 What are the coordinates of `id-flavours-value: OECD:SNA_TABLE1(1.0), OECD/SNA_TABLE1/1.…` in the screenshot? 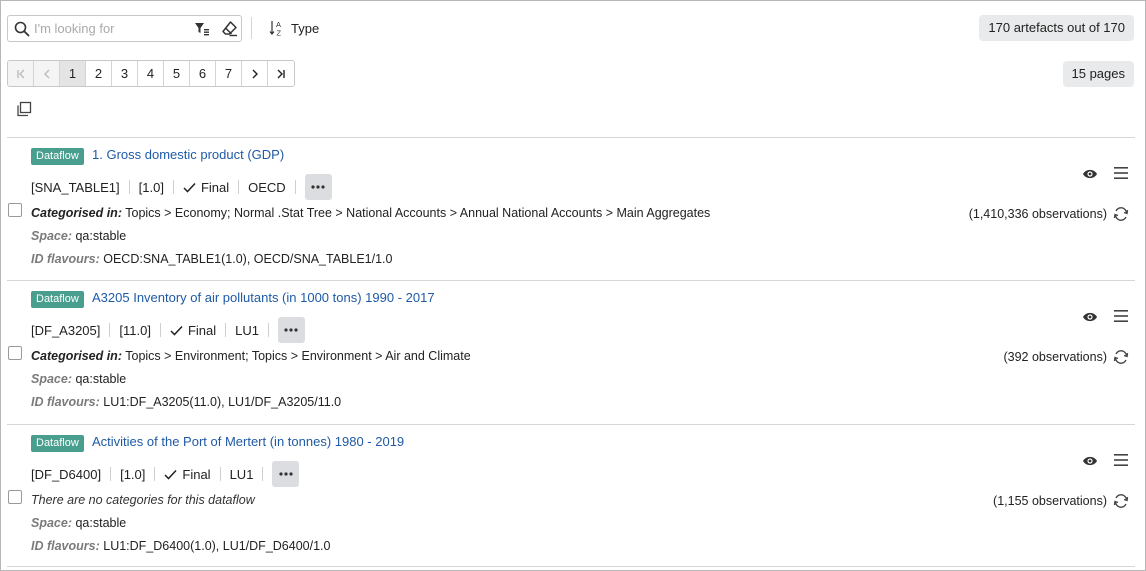 It's located at (248, 259).